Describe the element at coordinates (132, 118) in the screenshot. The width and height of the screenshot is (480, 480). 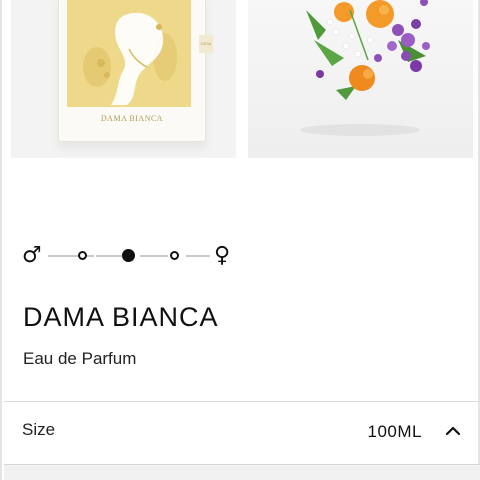
I see `box-brand-text: DAMA BIANCA` at that location.